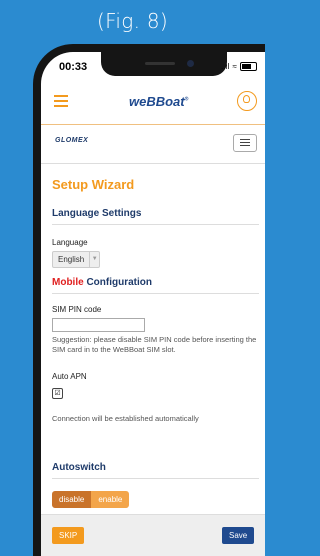  What do you see at coordinates (234, 66) in the screenshot?
I see `wifi-icon: ≈` at bounding box center [234, 66].